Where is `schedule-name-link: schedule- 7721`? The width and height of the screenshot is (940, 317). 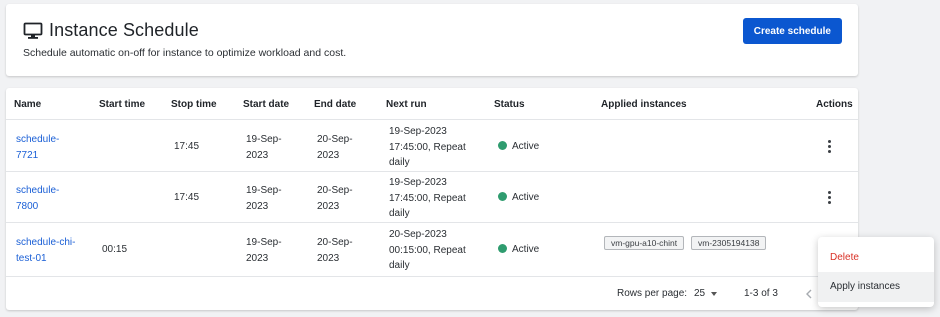
schedule-name-link: schedule- 7721 is located at coordinates (37, 147).